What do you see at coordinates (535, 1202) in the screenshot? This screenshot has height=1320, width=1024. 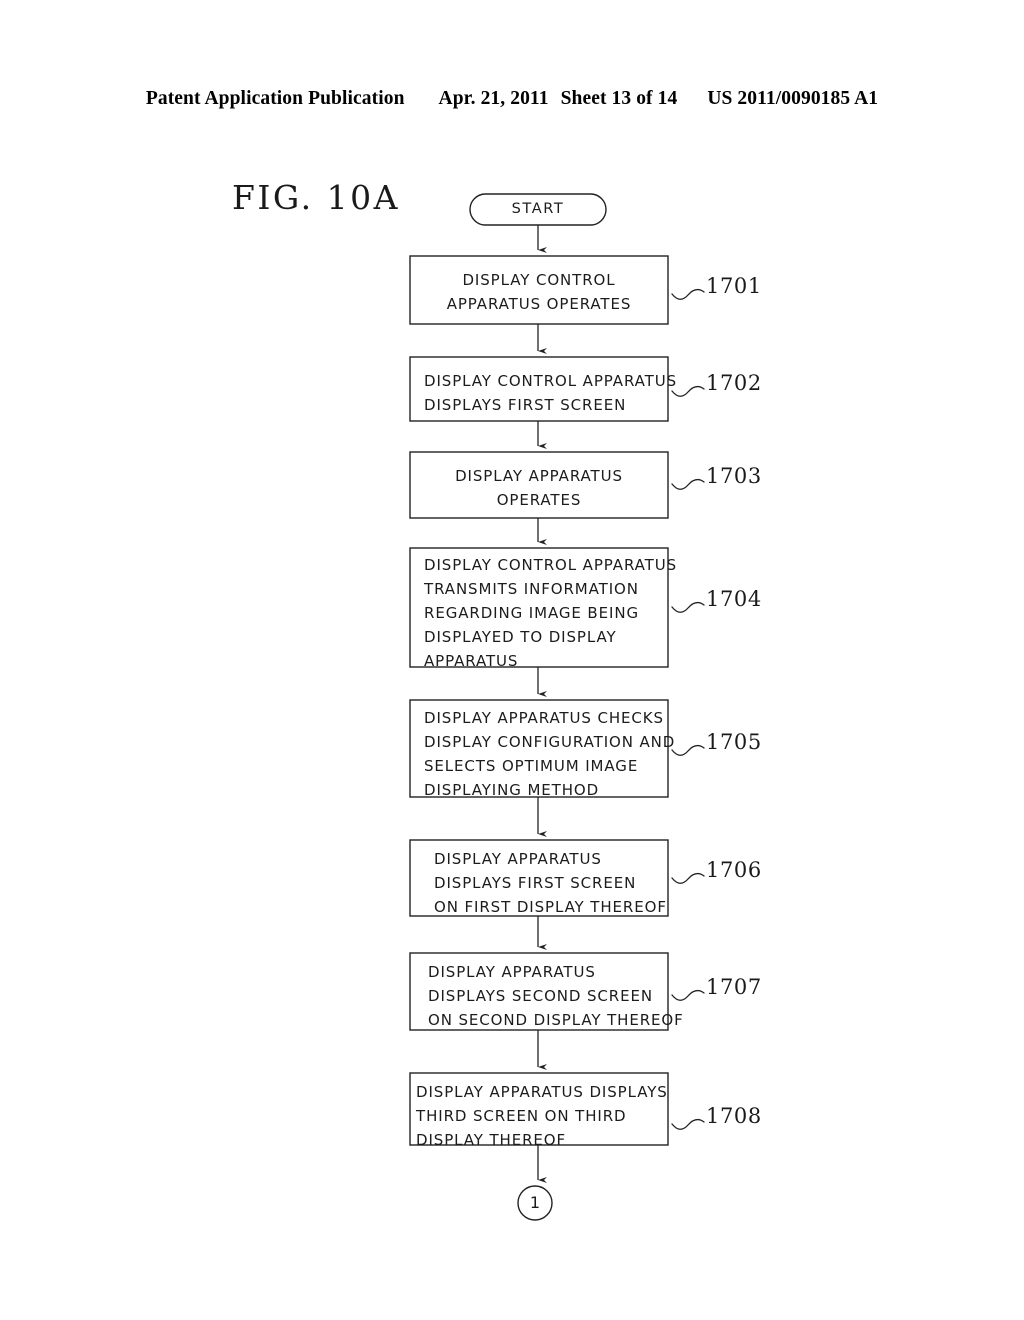 I see `end-connector-label: 1` at bounding box center [535, 1202].